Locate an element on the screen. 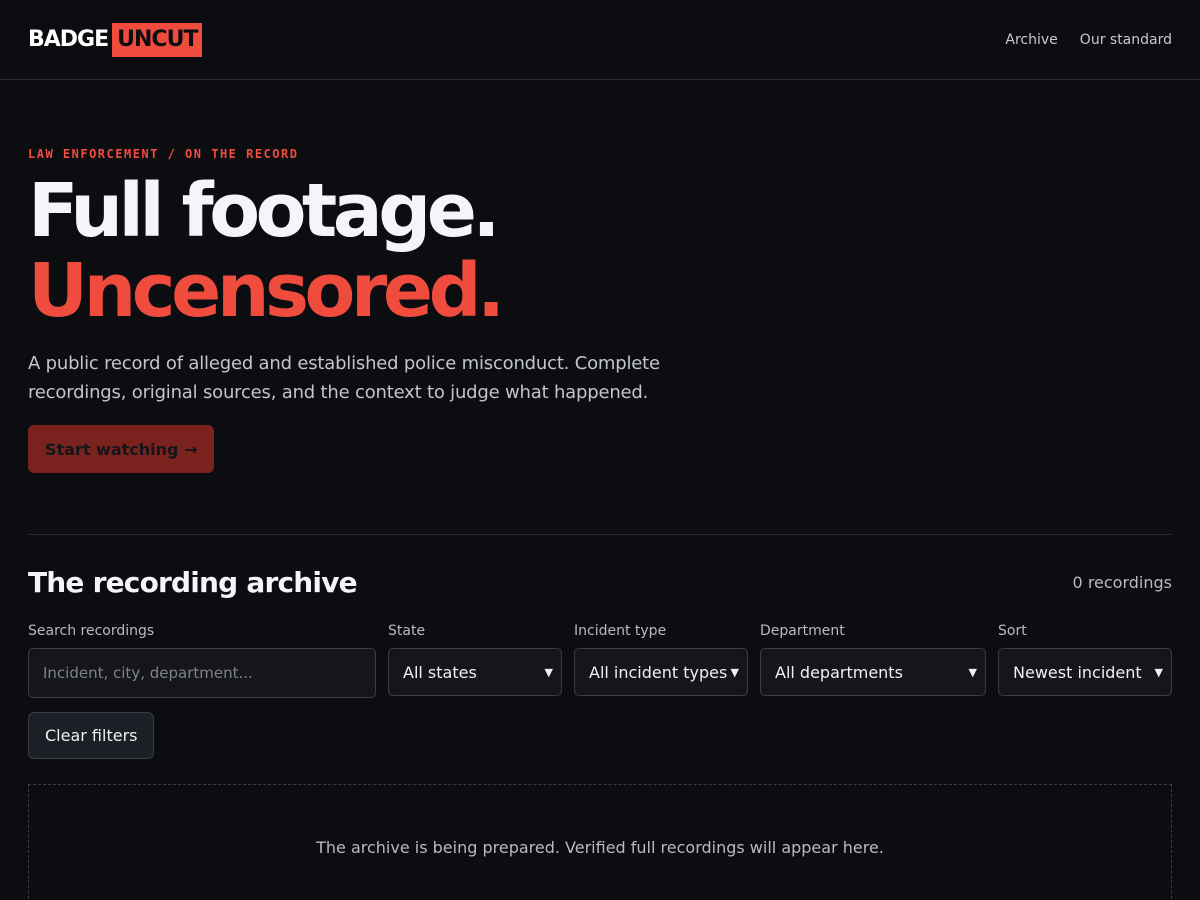 This screenshot has height=900, width=1200. sort-select-value: Newest incident is located at coordinates (1077, 672).